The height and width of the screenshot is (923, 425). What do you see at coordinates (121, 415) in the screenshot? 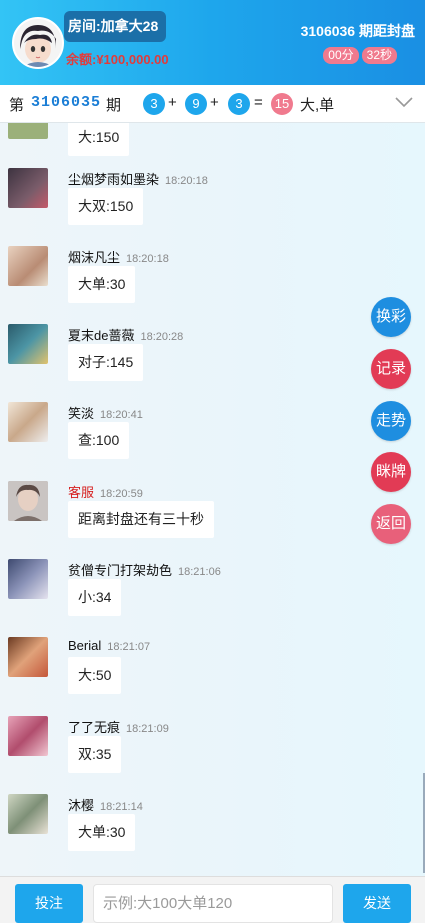
I see `message-time: 18:20:41` at bounding box center [121, 415].